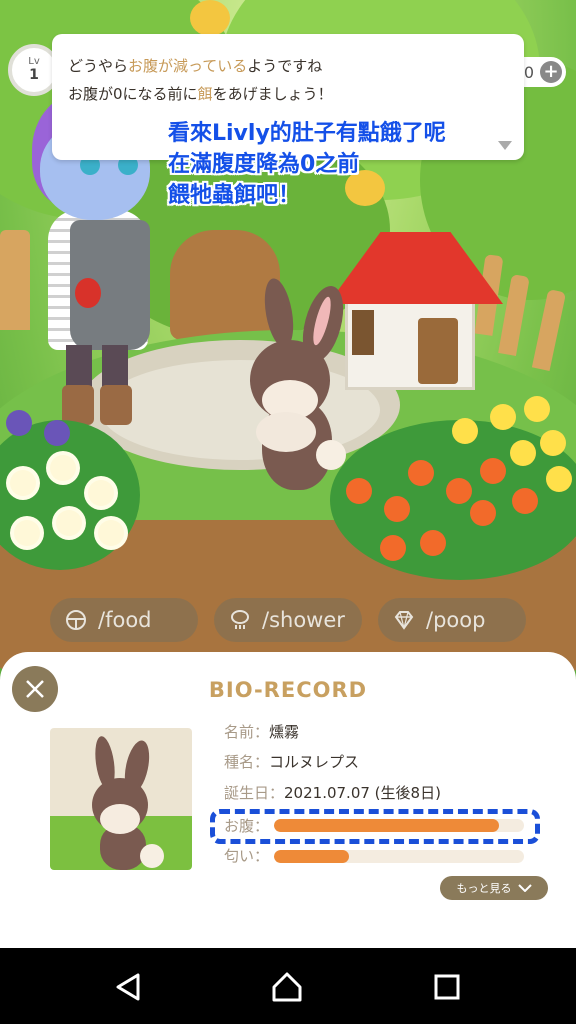  Describe the element at coordinates (314, 762) in the screenshot. I see `species-value: コルヌレプス` at that location.